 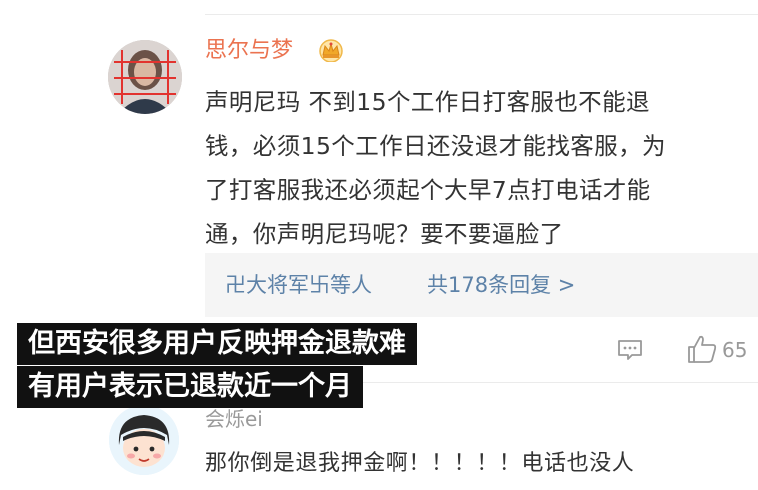 What do you see at coordinates (501, 285) in the screenshot?
I see `reply-count-link: 共178条回复 >` at bounding box center [501, 285].